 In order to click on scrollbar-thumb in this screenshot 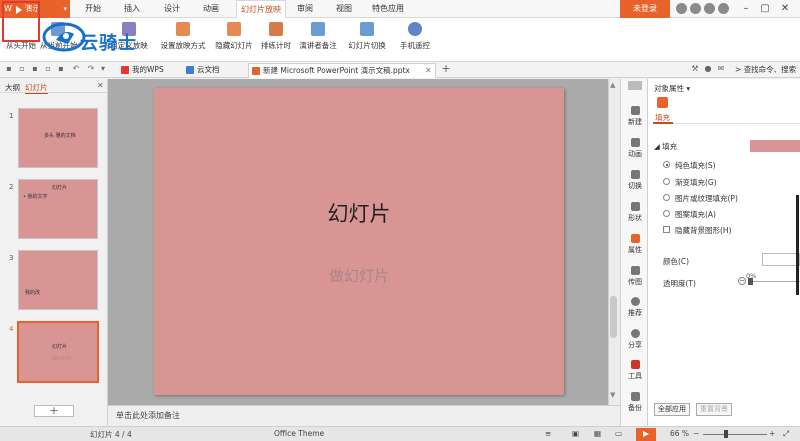, I will do `click(613, 317)`.